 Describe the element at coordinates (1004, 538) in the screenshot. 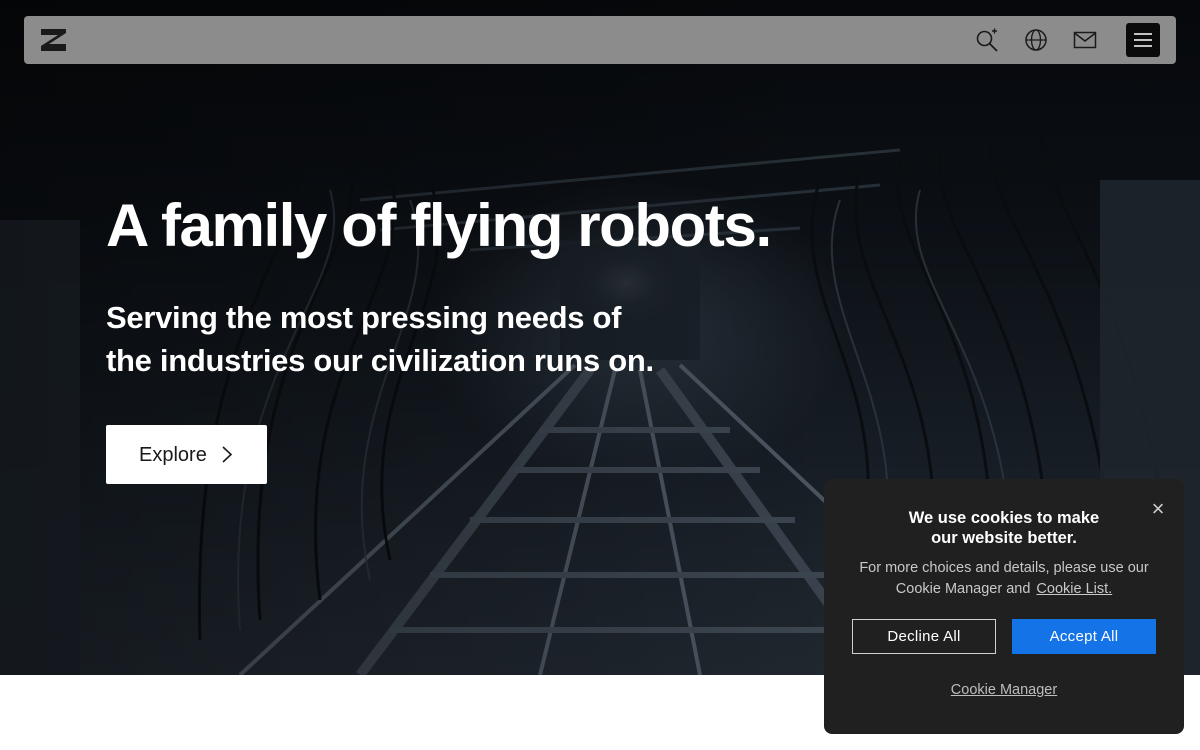

I see `cookie-title-line-2: our website better.` at that location.